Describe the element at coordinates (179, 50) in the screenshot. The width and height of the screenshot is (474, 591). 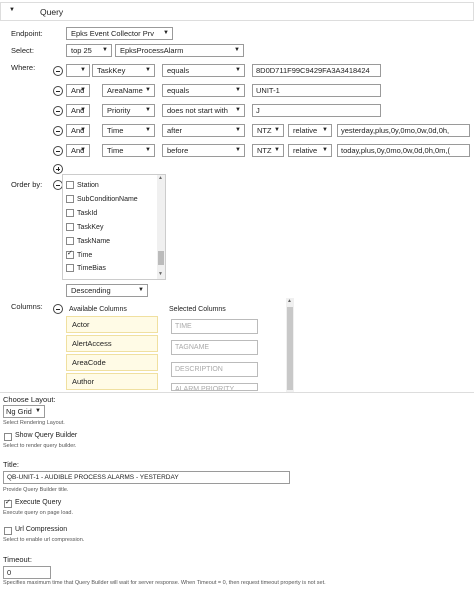
I see `alarm-type-select: EpksProcessAlarm ▼` at that location.